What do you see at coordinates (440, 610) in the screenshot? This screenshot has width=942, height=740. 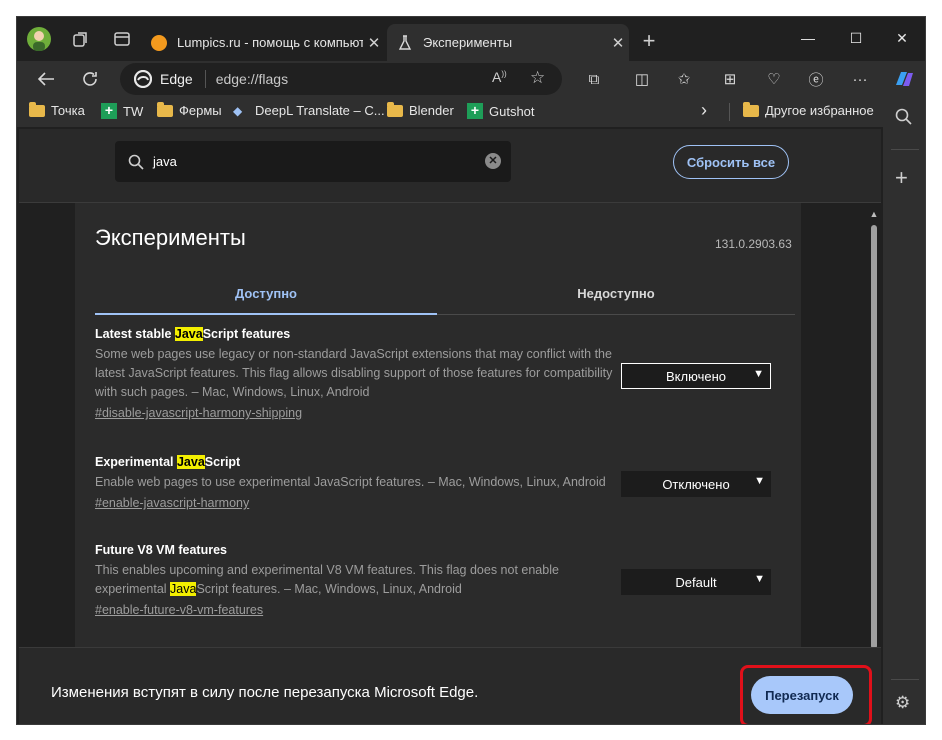 I see `flag-anchor-link: #enable-future-v8-vm-features` at bounding box center [440, 610].